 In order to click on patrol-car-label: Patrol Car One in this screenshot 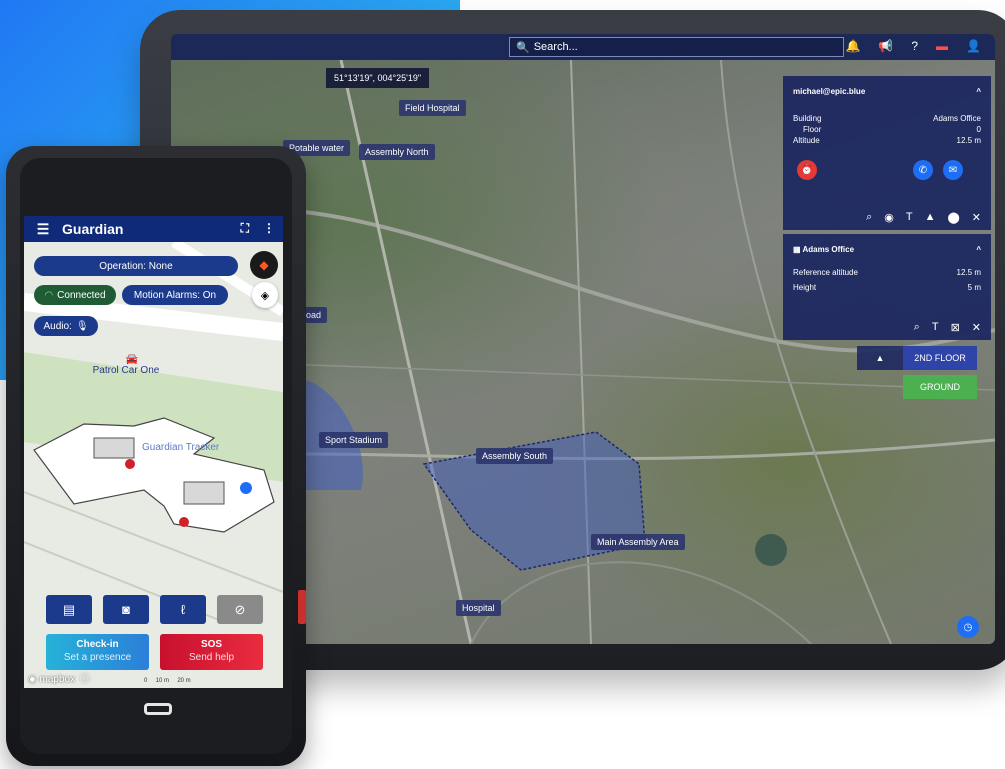, I will do `click(126, 370)`.